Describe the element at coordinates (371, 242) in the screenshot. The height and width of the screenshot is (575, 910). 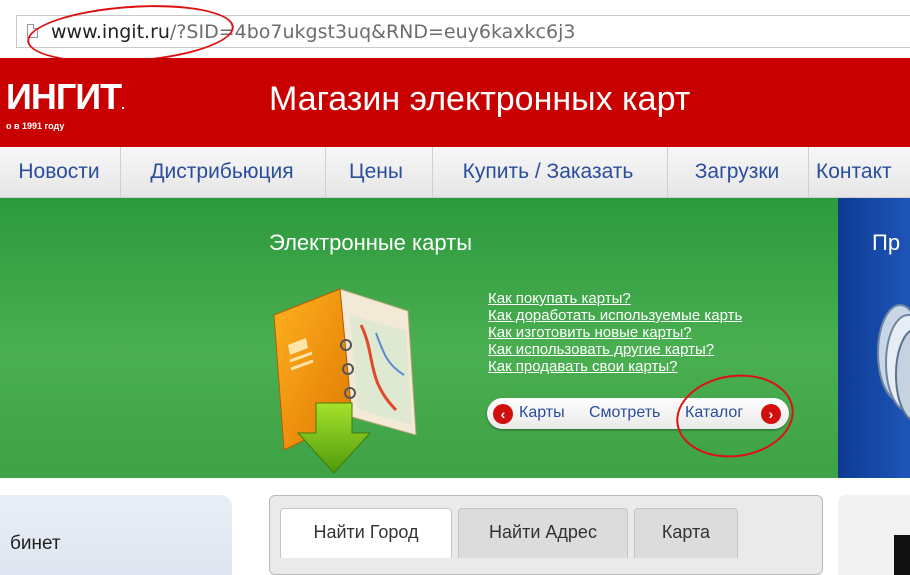
I see `banner-title: Электронные карты` at that location.